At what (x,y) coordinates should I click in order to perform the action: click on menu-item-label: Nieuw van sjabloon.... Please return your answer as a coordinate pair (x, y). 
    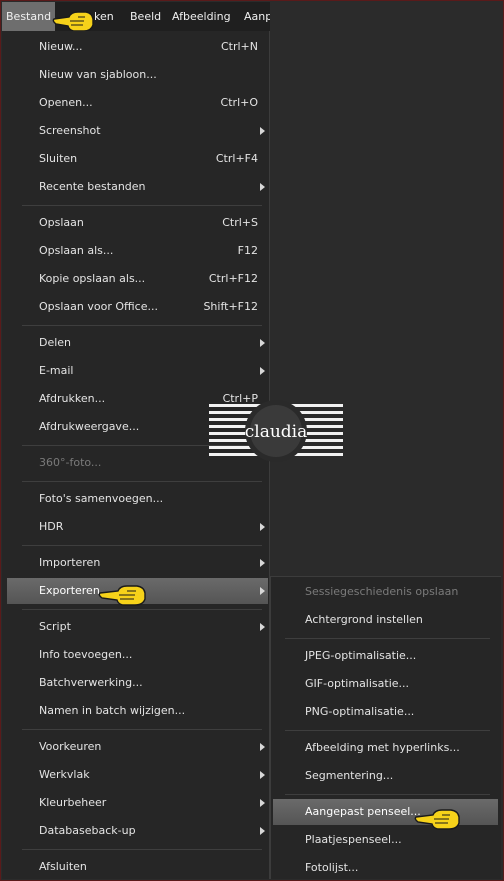
    Looking at the image, I should click on (98, 74).